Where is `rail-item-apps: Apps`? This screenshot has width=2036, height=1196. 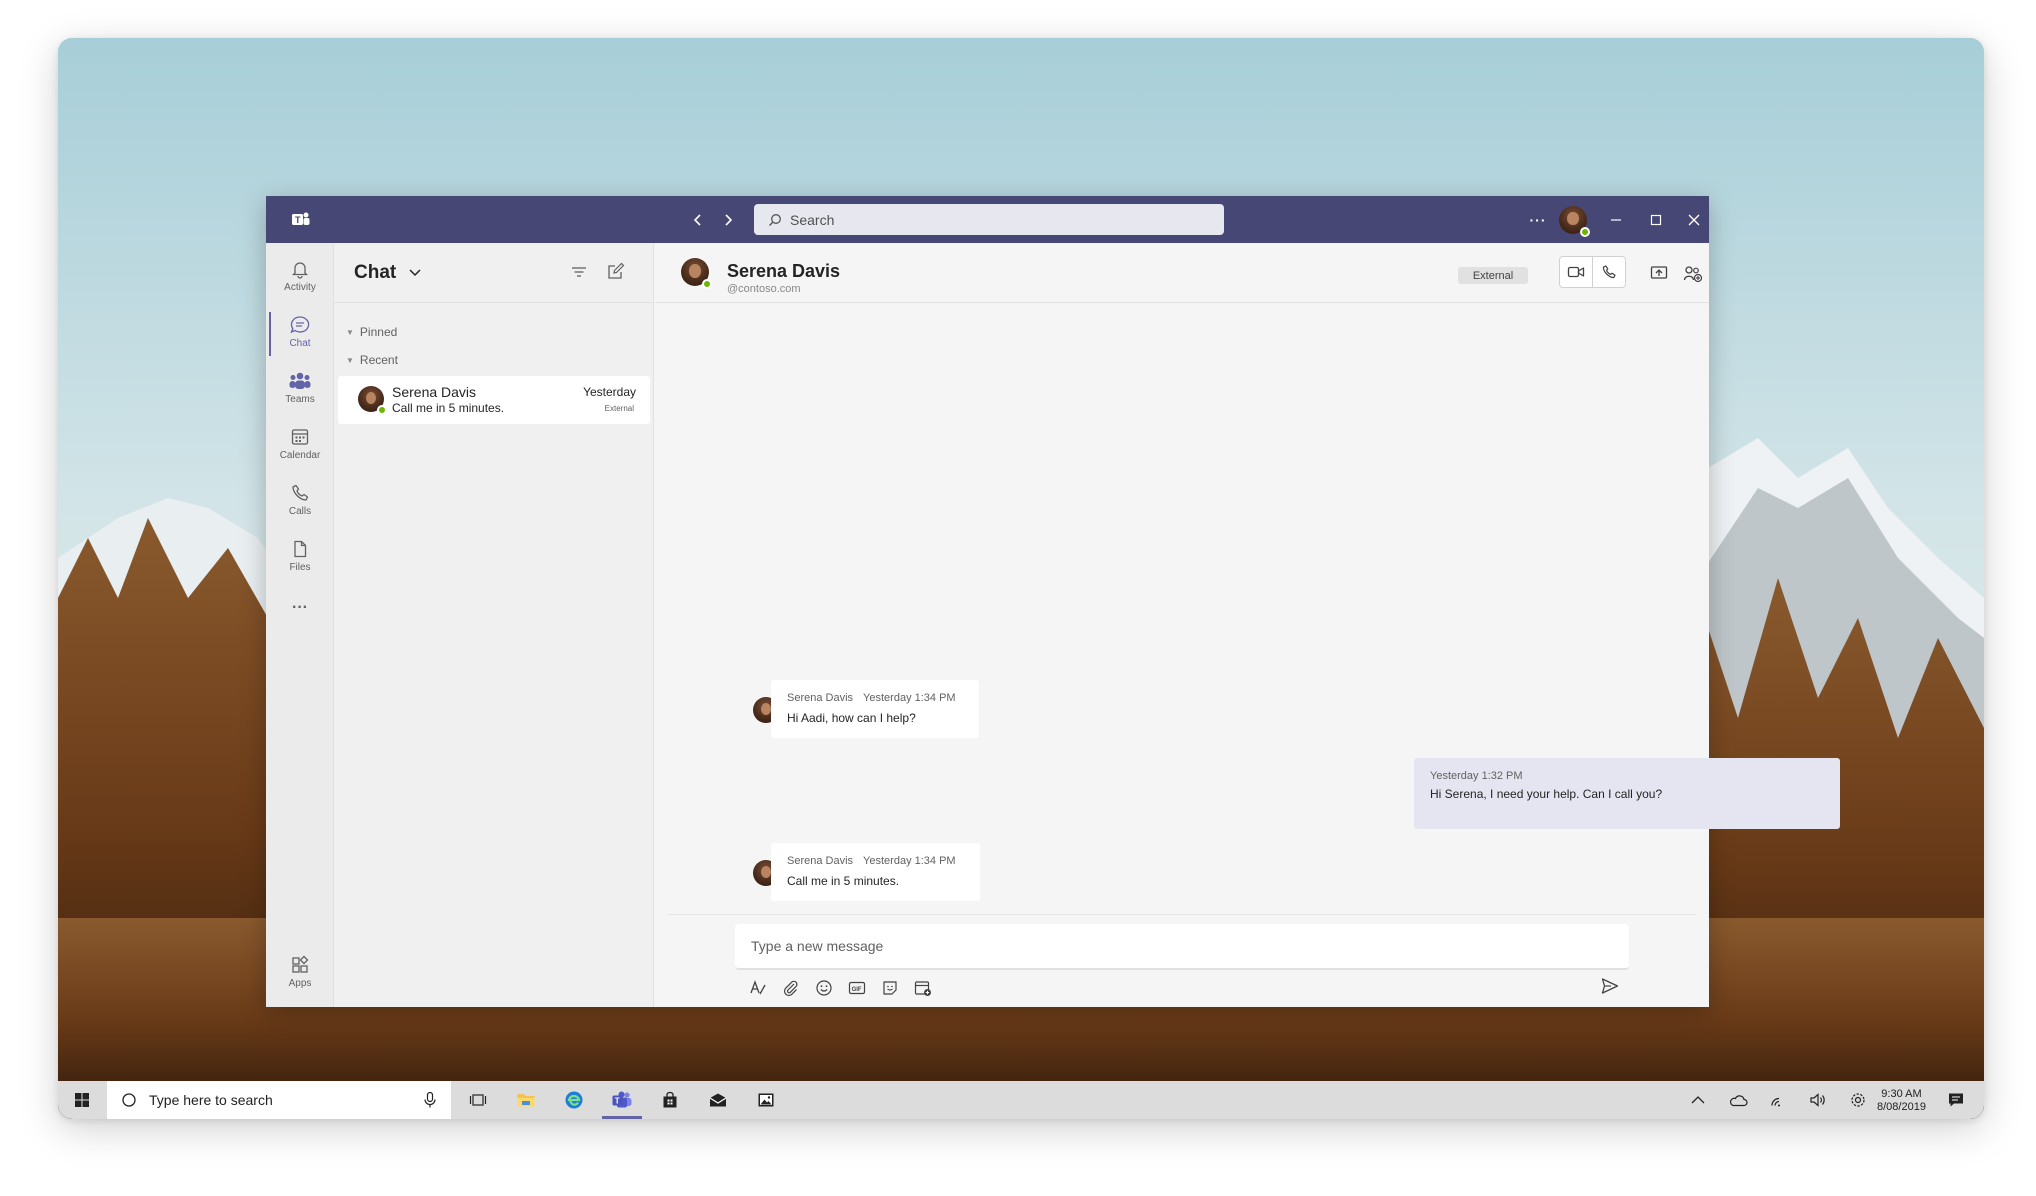
rail-item-apps: Apps is located at coordinates (300, 972).